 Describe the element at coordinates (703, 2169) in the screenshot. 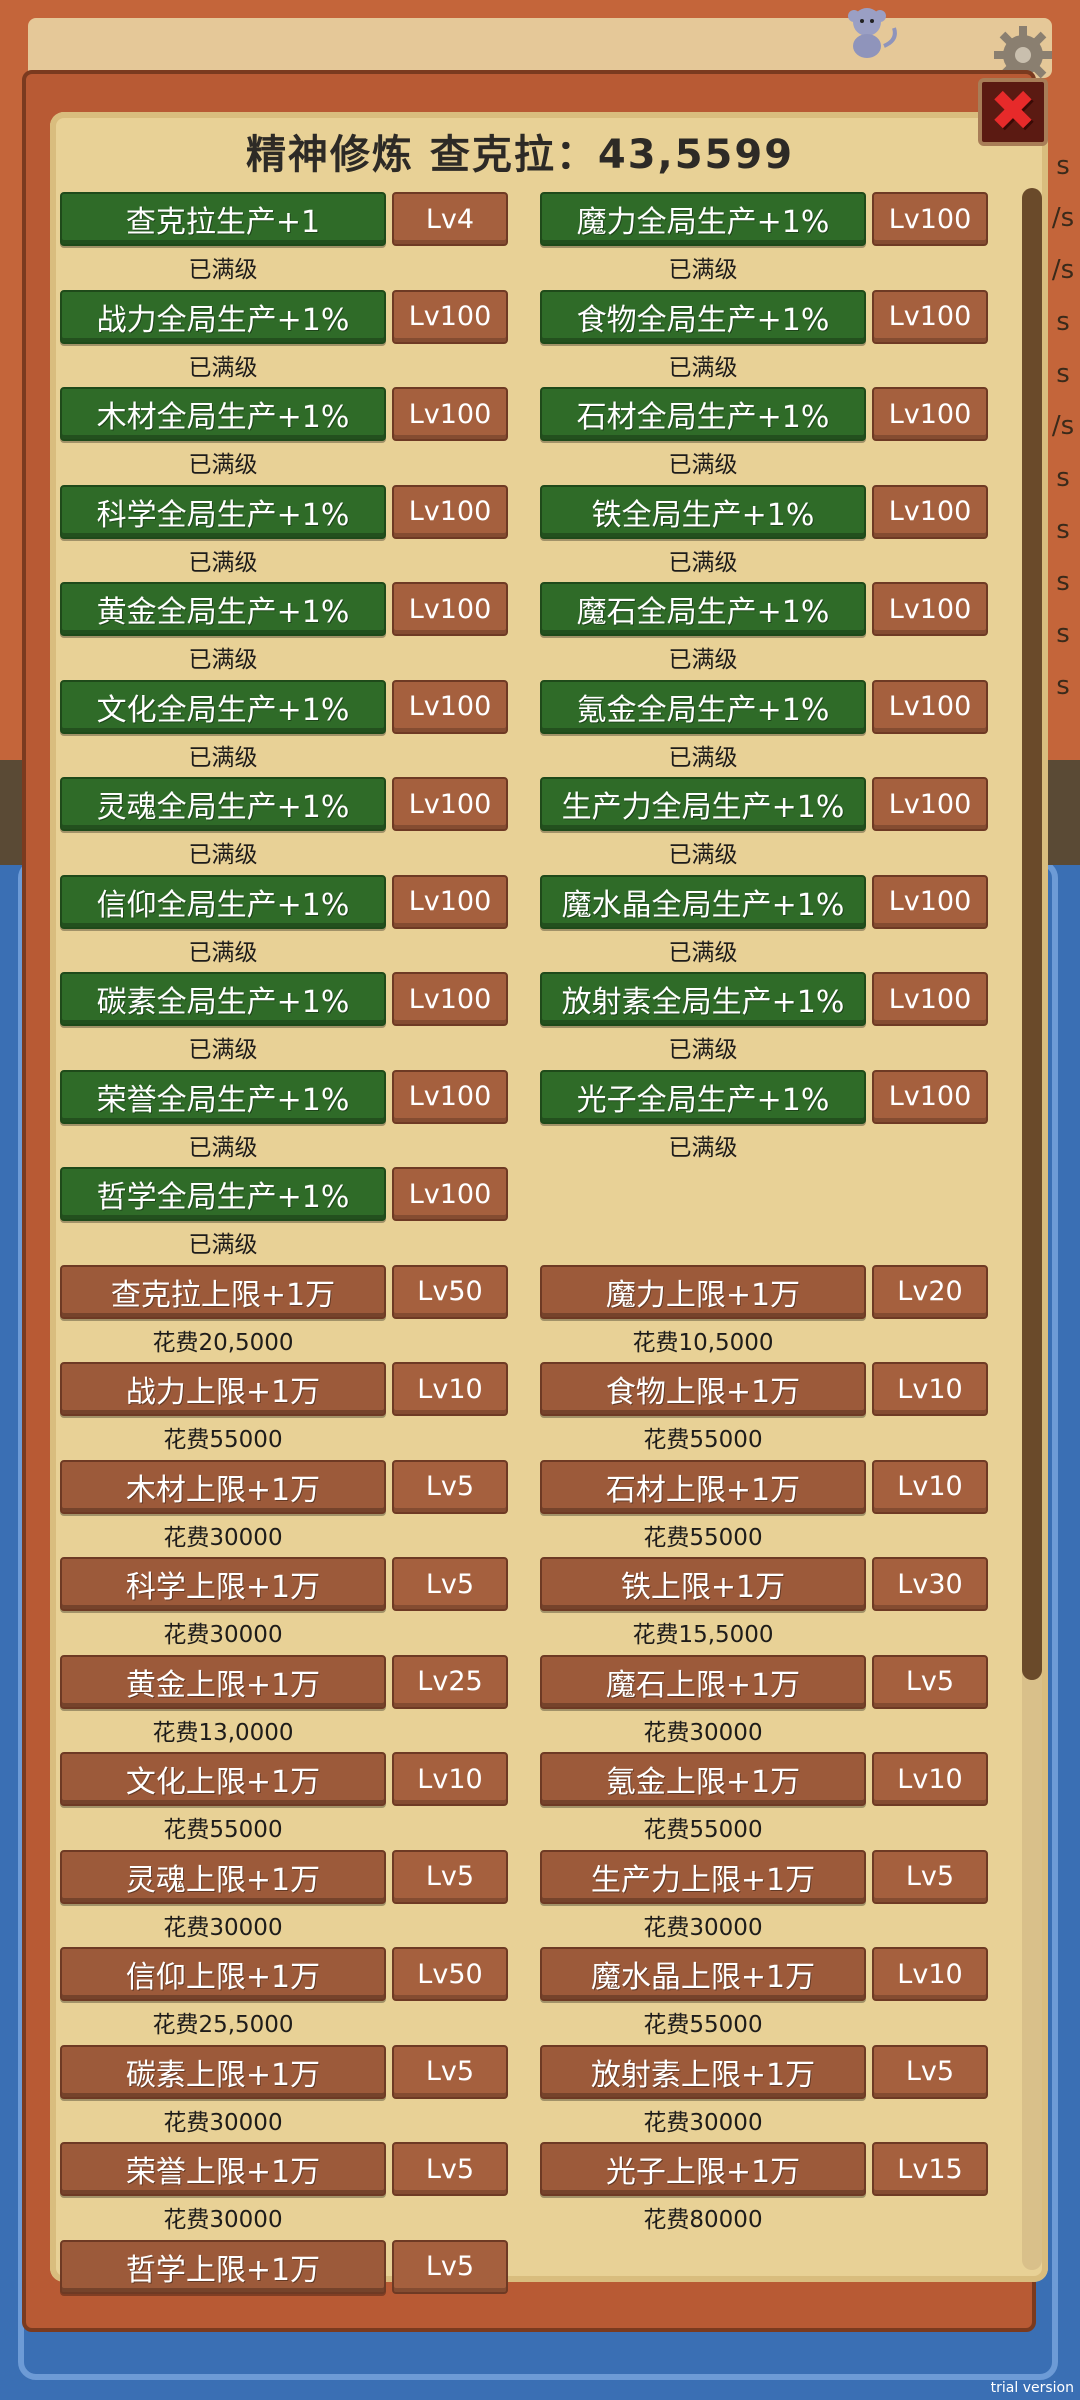

I see `upgrade-button: 光子上限+1万` at that location.